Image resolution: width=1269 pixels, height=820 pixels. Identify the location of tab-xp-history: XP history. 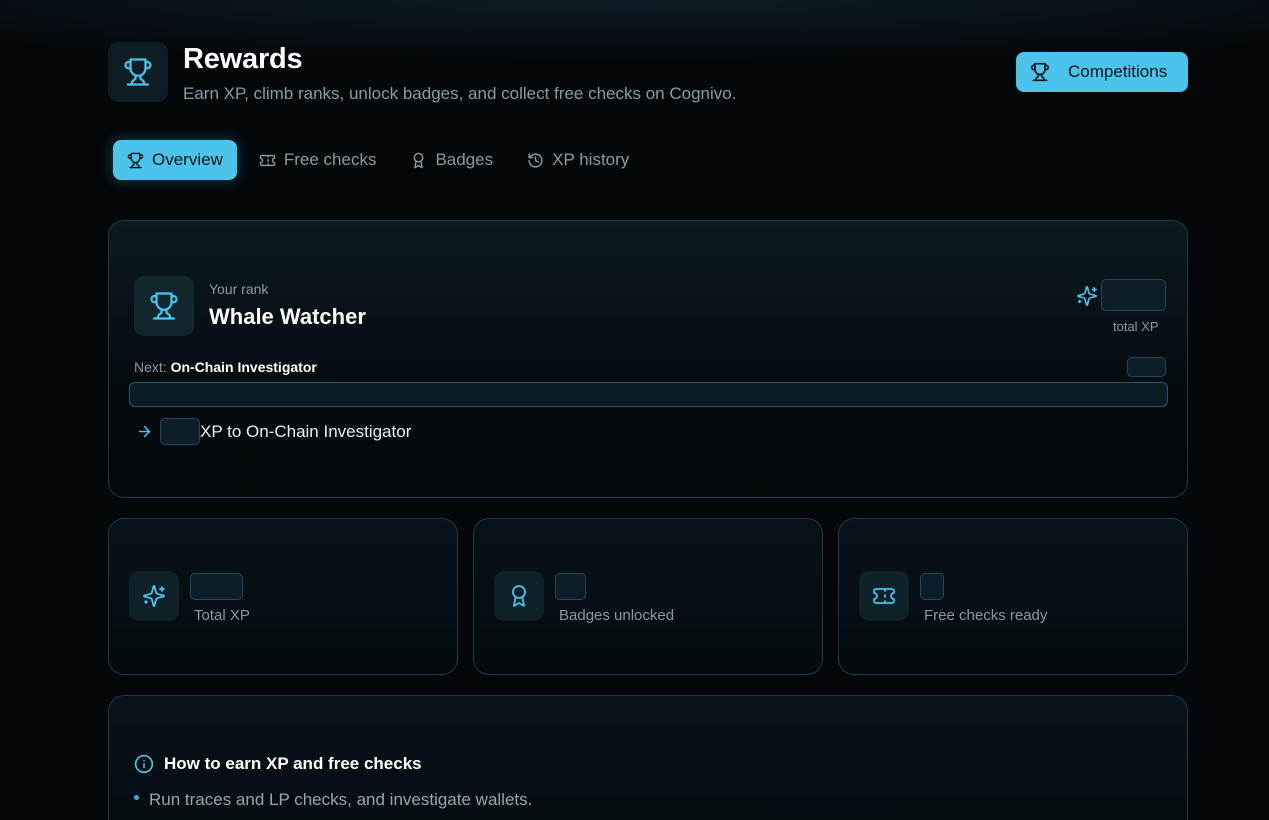
(578, 160).